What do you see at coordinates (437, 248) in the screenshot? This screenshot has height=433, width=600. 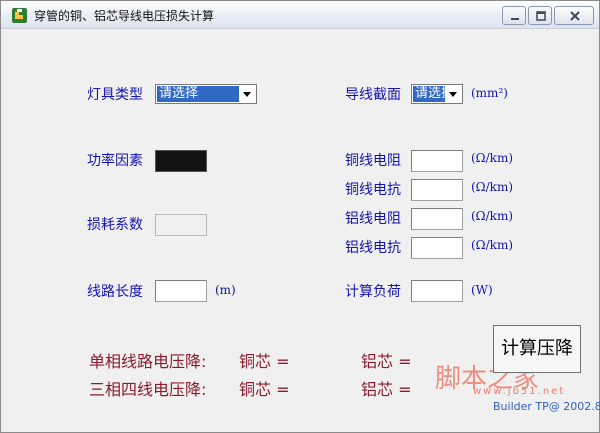 I see `al-reactance-field` at bounding box center [437, 248].